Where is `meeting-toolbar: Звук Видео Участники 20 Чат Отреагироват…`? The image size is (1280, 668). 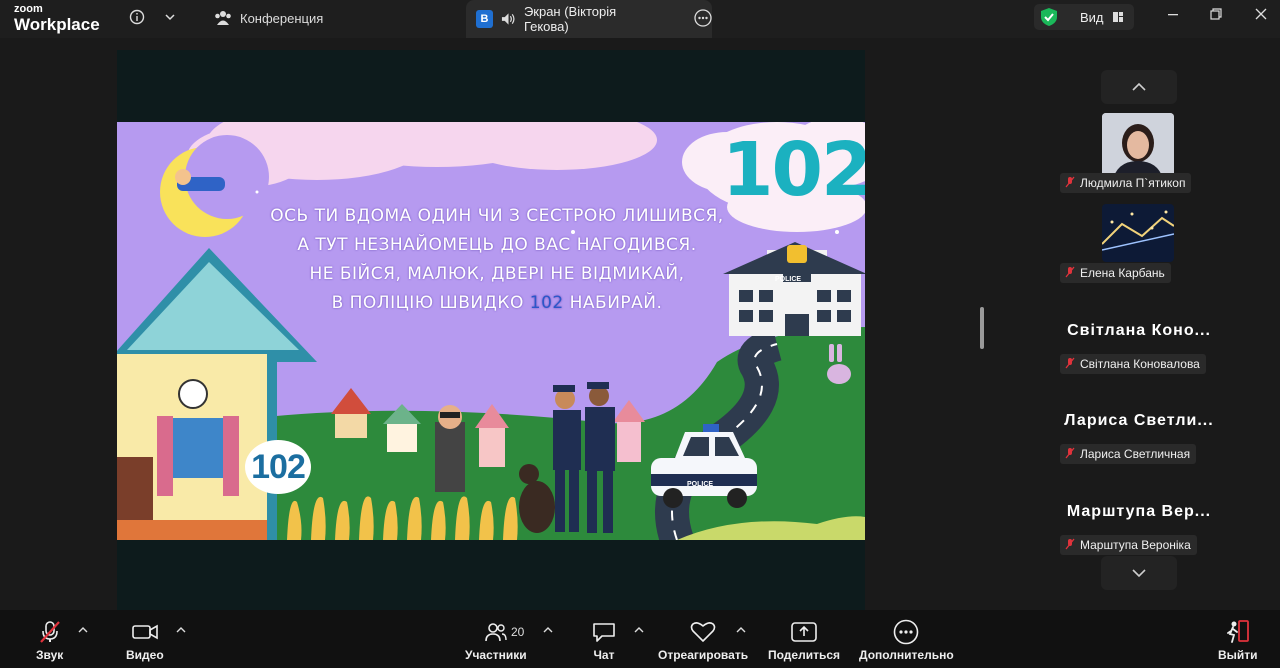 meeting-toolbar: Звук Видео Участники 20 Чат Отреагироват… is located at coordinates (640, 639).